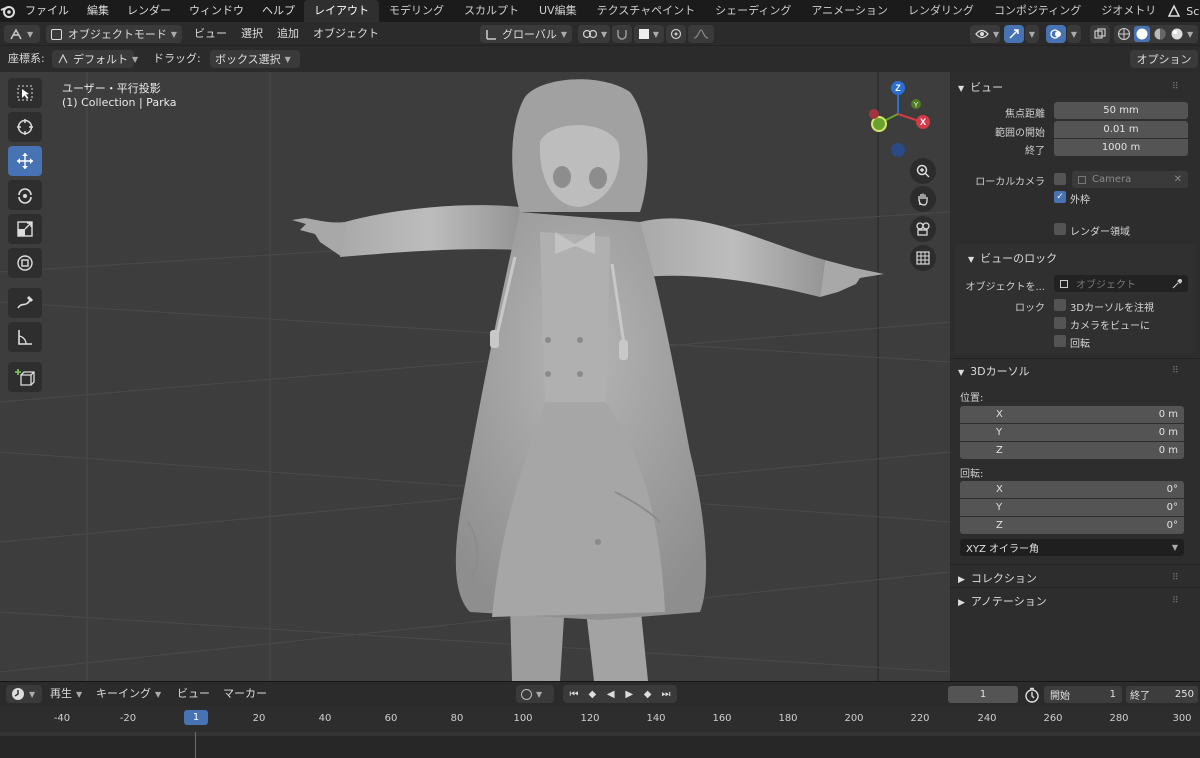  What do you see at coordinates (923, 258) in the screenshot?
I see `perspective-toggle-button` at bounding box center [923, 258].